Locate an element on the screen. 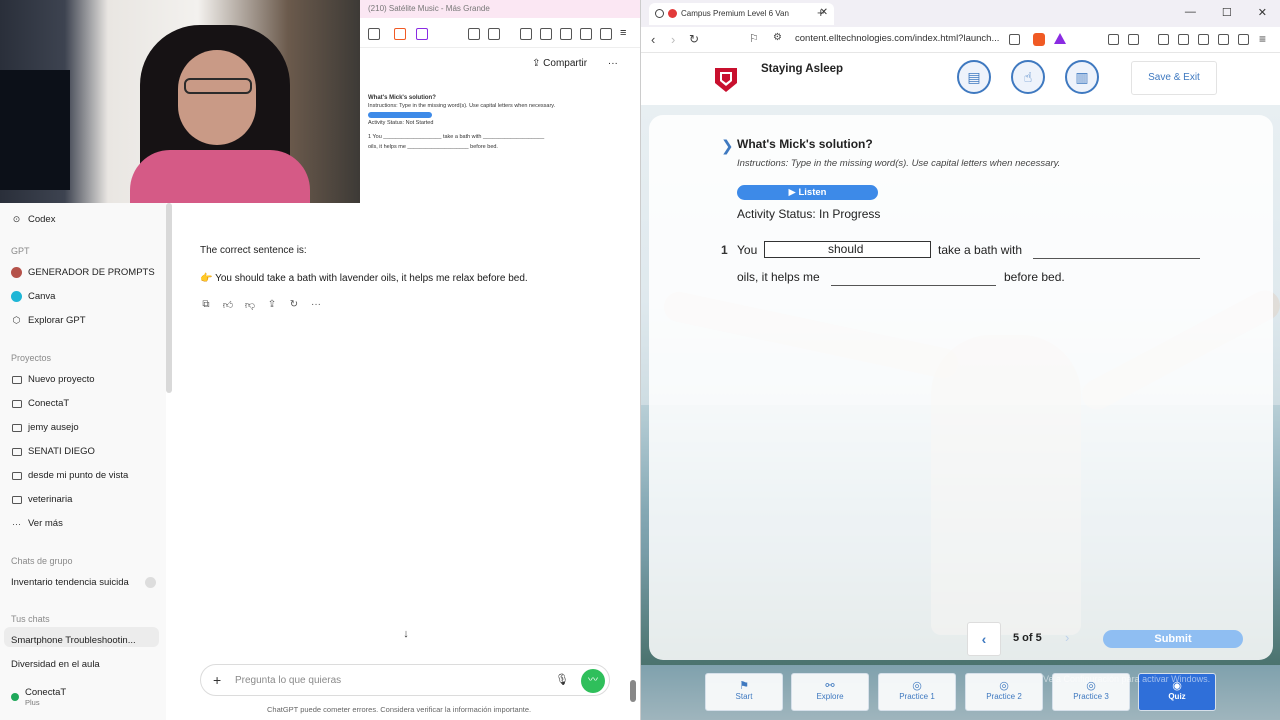 Image resolution: width=1280 pixels, height=720 pixels. minimize-icon: — is located at coordinates (1190, 12).